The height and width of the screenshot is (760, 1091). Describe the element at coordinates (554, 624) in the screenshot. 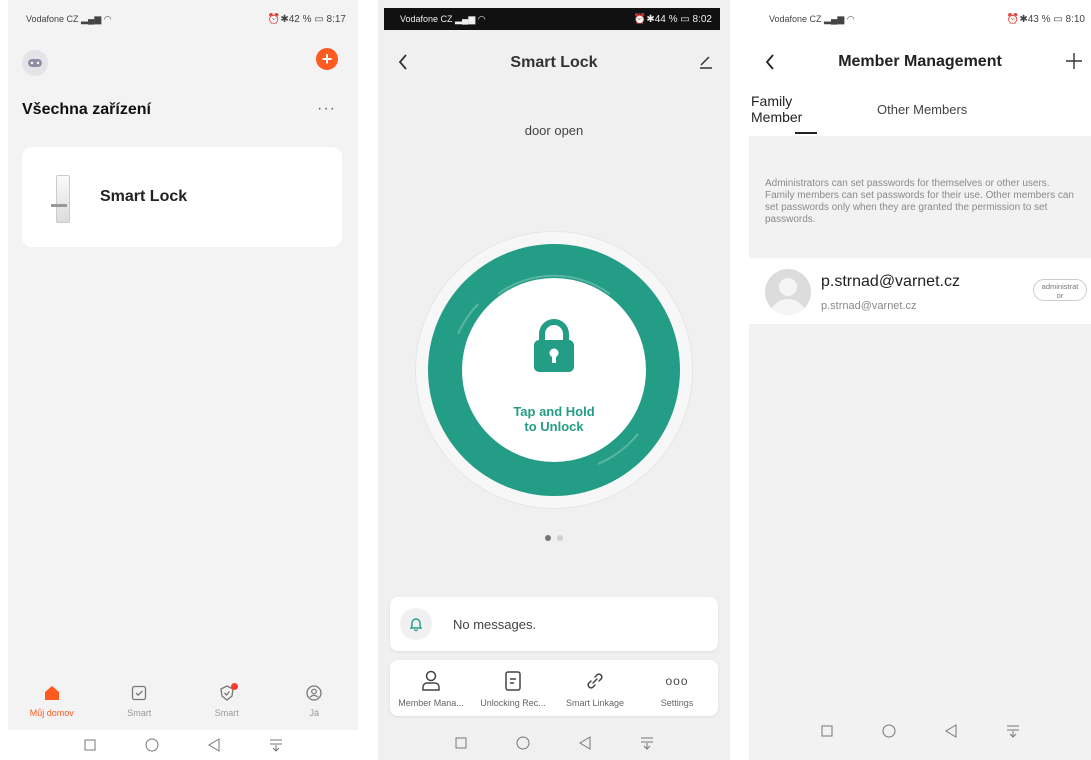

I see `messages-card: No messages.` at that location.